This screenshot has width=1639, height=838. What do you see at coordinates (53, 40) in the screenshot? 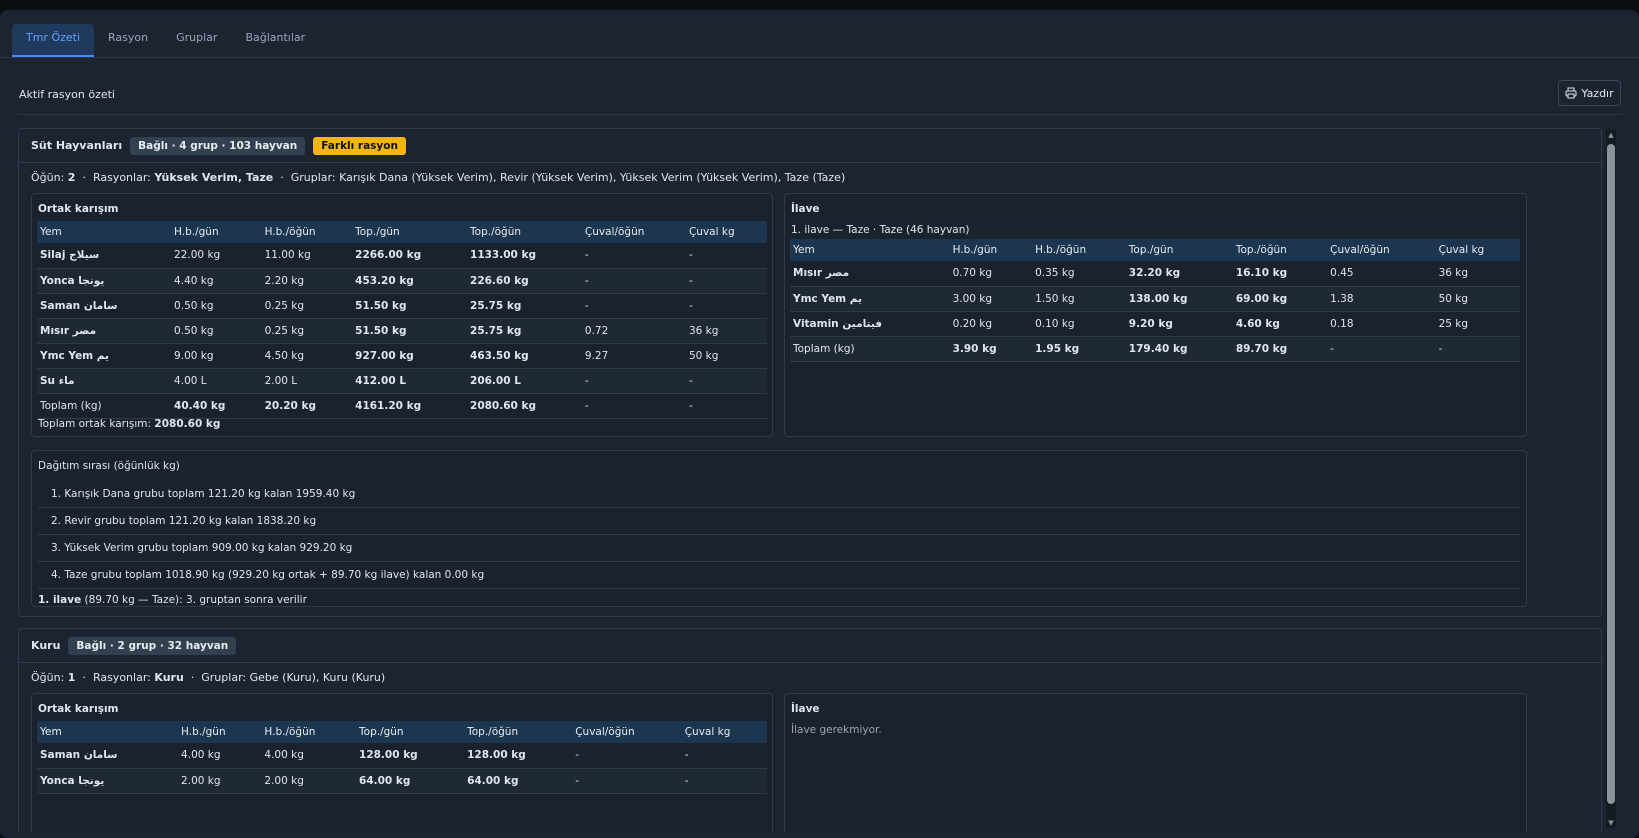
I see `tab-tmr-ozeti: Tmr Özeti` at bounding box center [53, 40].